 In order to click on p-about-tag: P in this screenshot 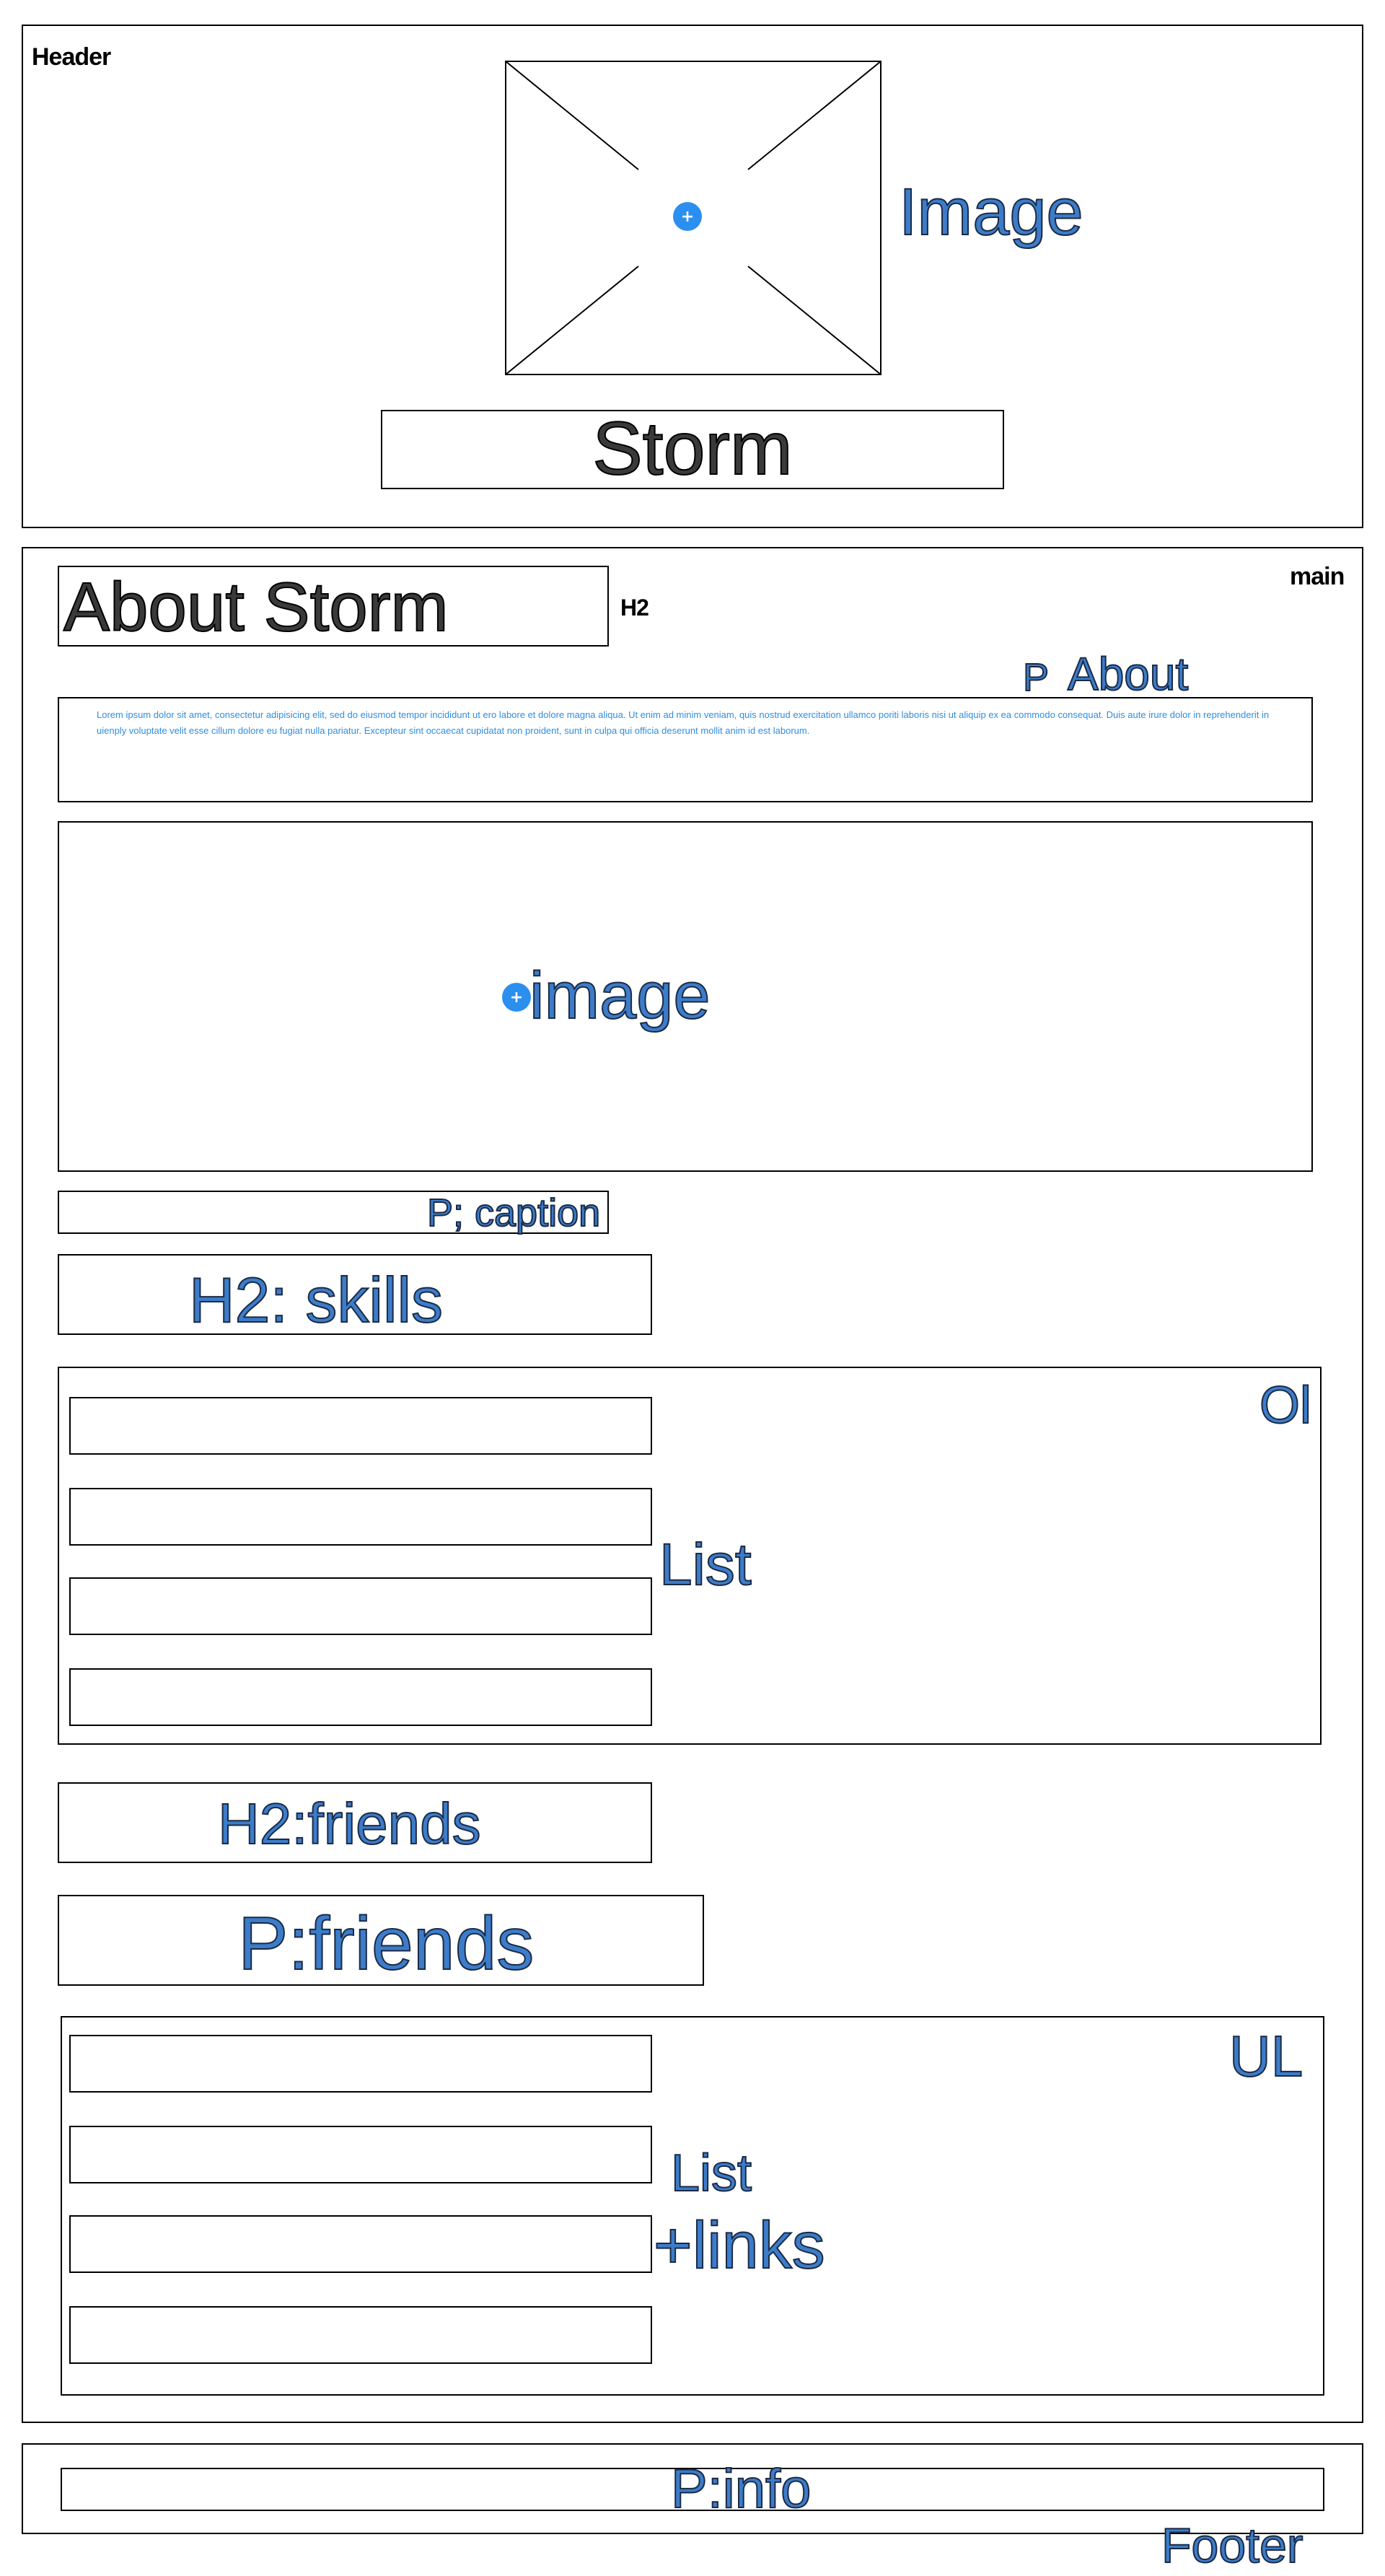, I will do `click(1036, 677)`.